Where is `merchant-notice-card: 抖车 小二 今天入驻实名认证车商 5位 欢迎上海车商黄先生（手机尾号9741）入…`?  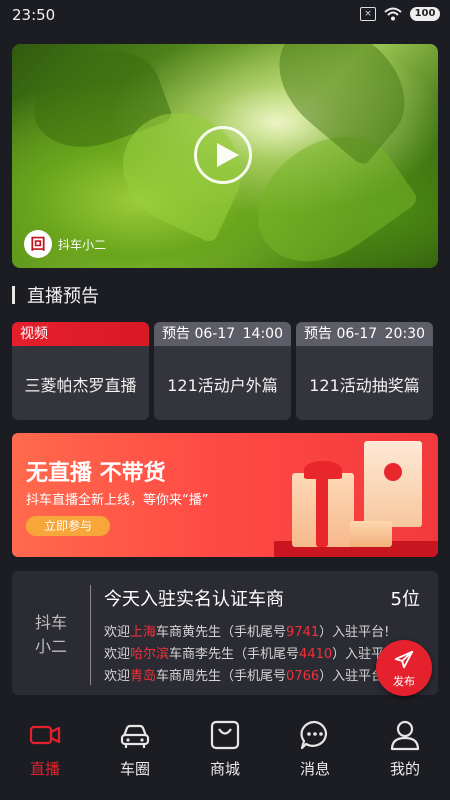
merchant-notice-card: 抖车 小二 今天入驻实名认证车商 5位 欢迎上海车商黄先生（手机尾号9741）入… is located at coordinates (225, 633).